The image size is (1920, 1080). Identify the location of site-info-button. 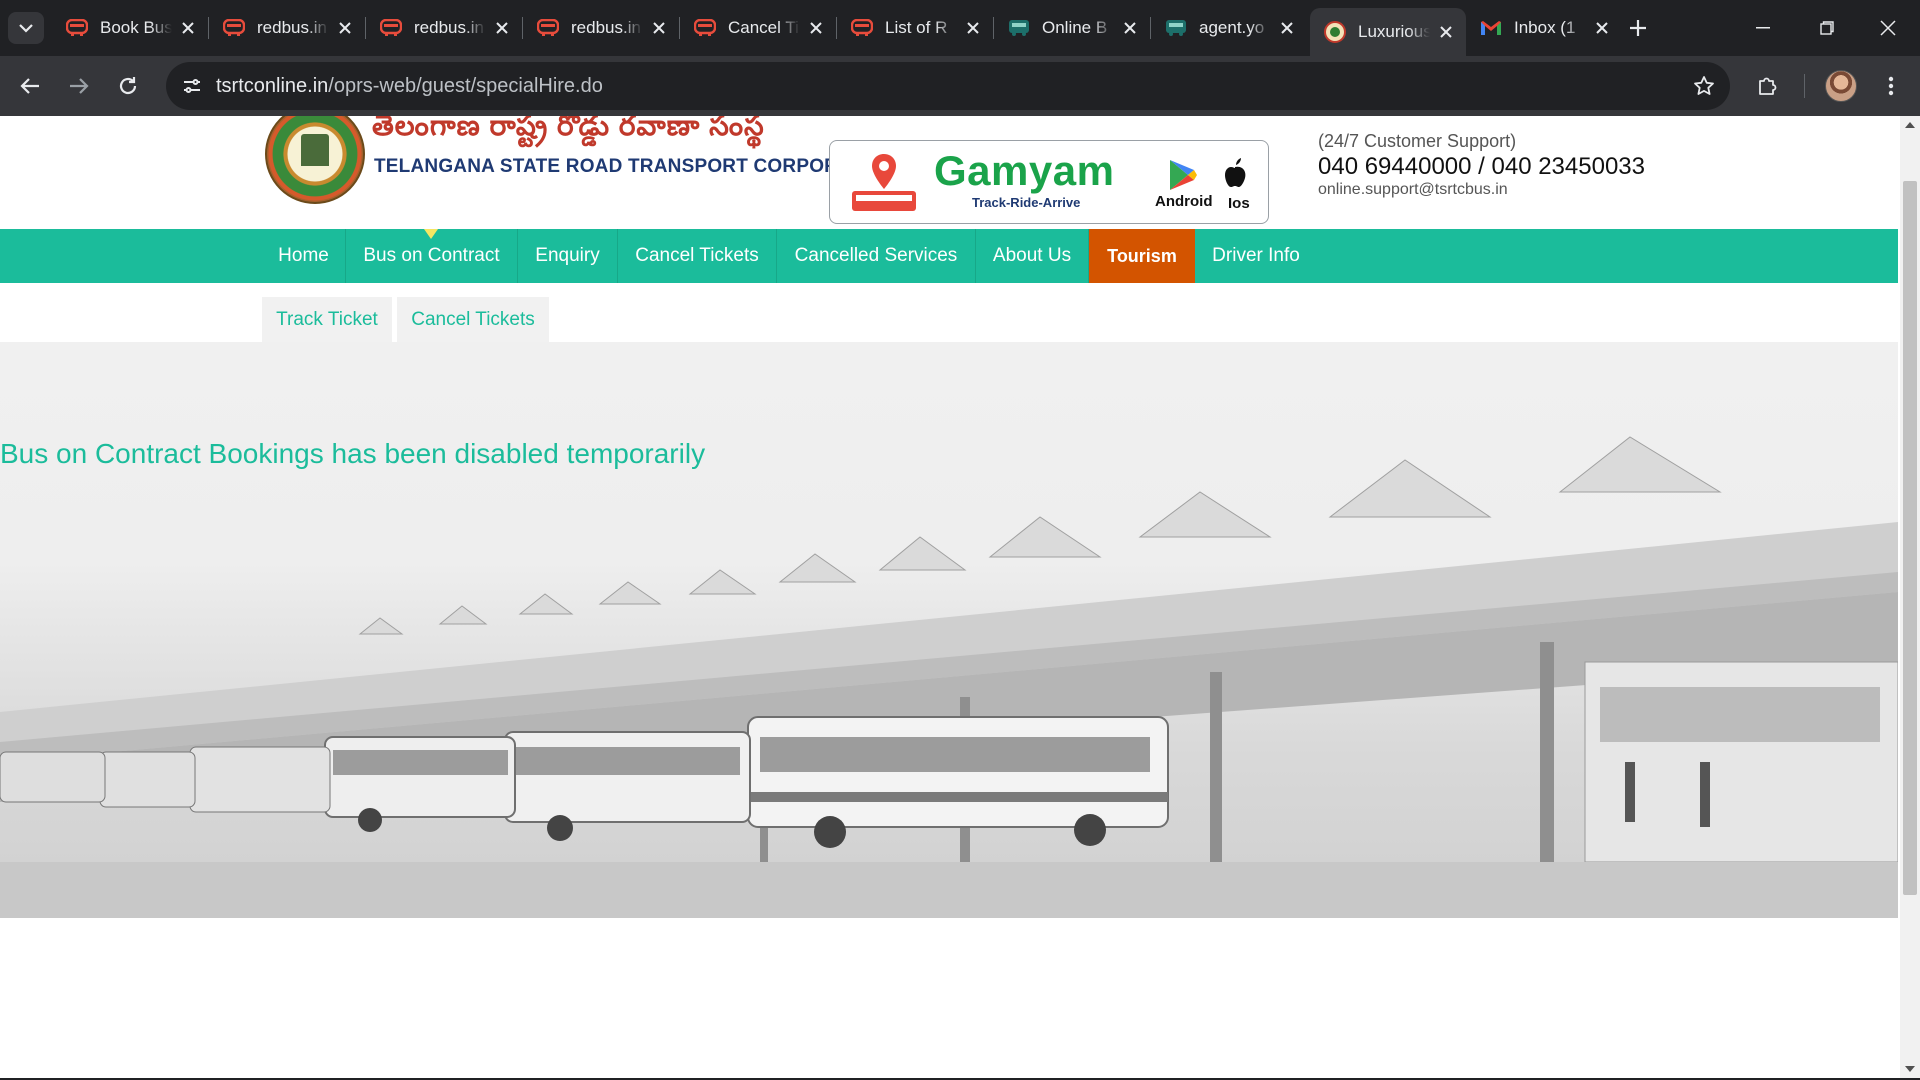
(192, 86).